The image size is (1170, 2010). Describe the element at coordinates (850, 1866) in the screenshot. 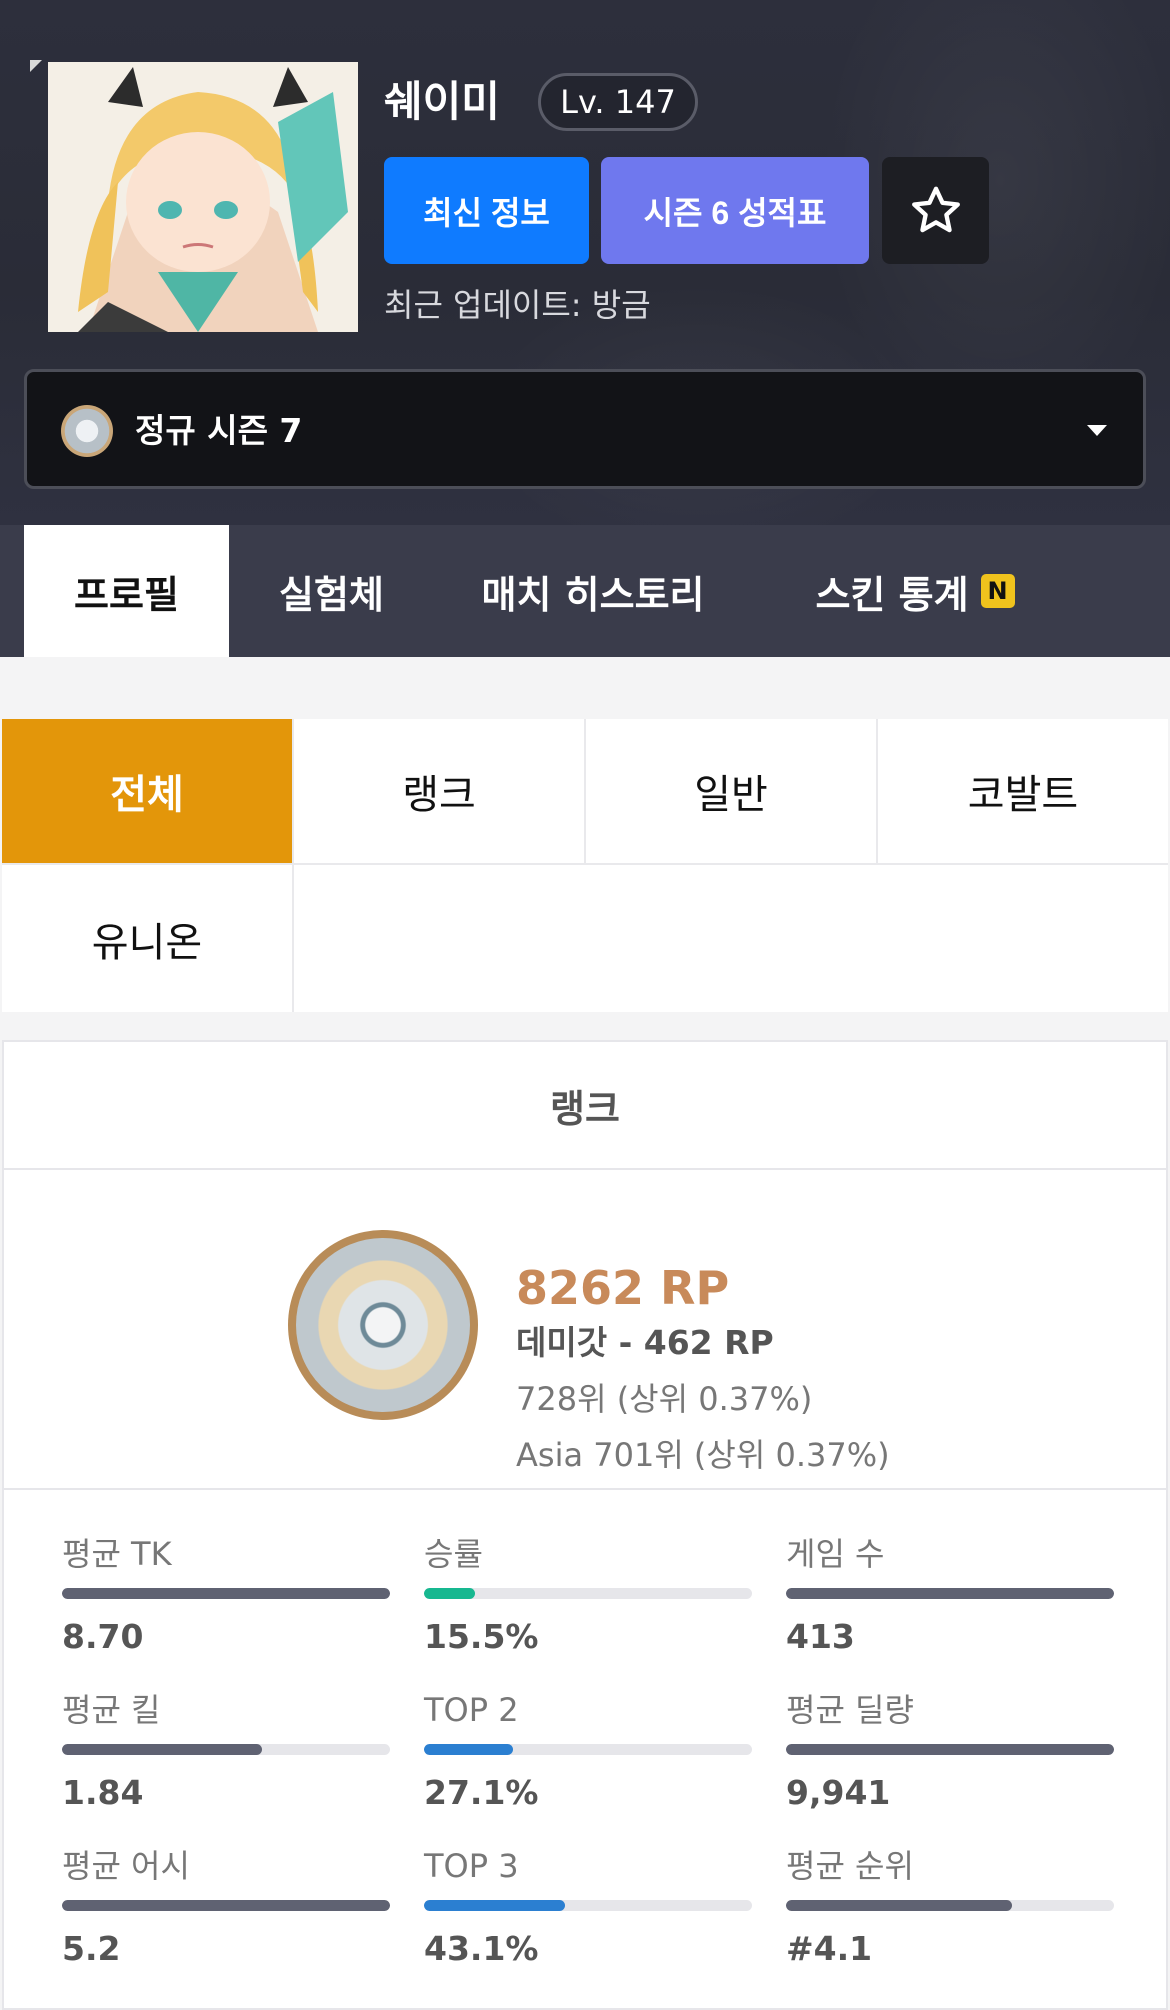

I see `stat-label: 평균 순위` at that location.